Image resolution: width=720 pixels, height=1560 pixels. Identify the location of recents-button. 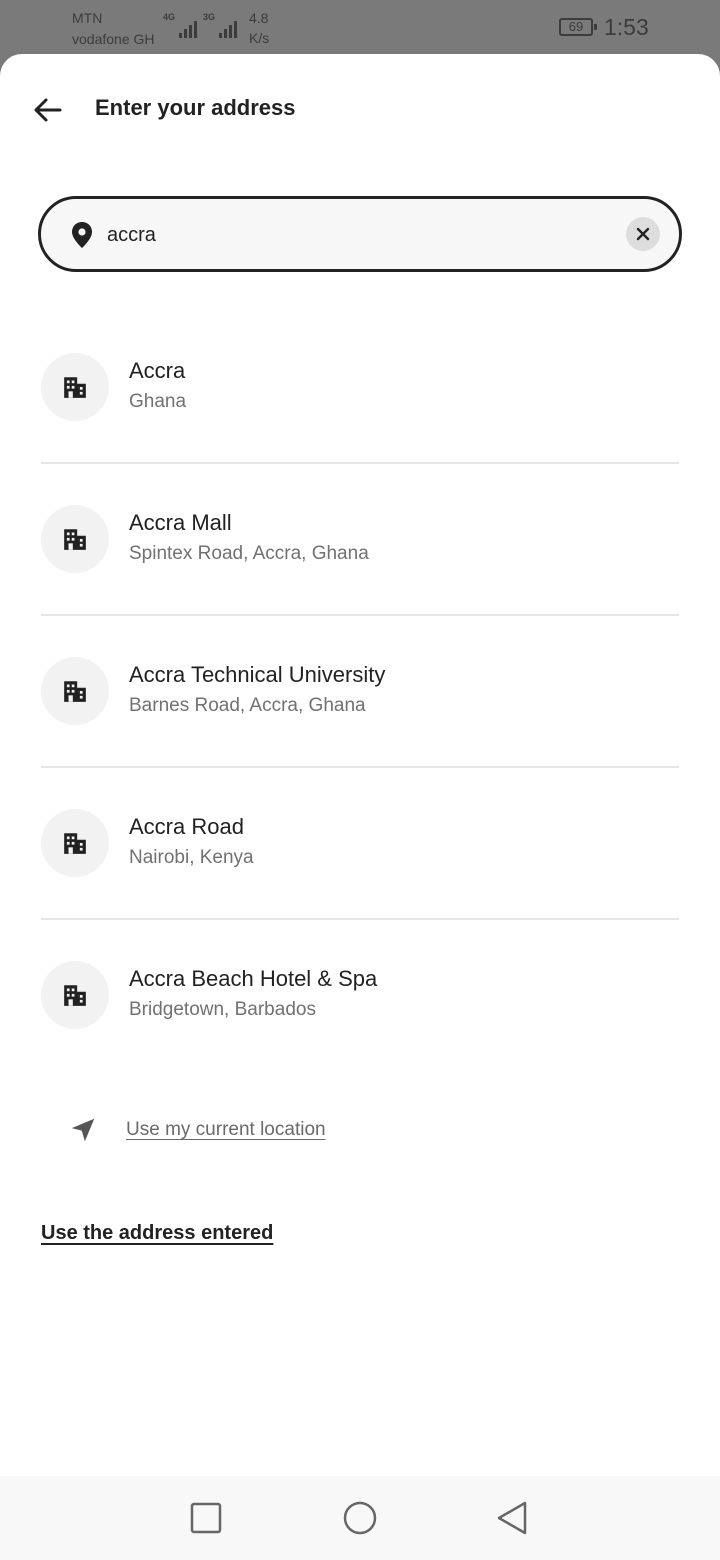
(206, 1518).